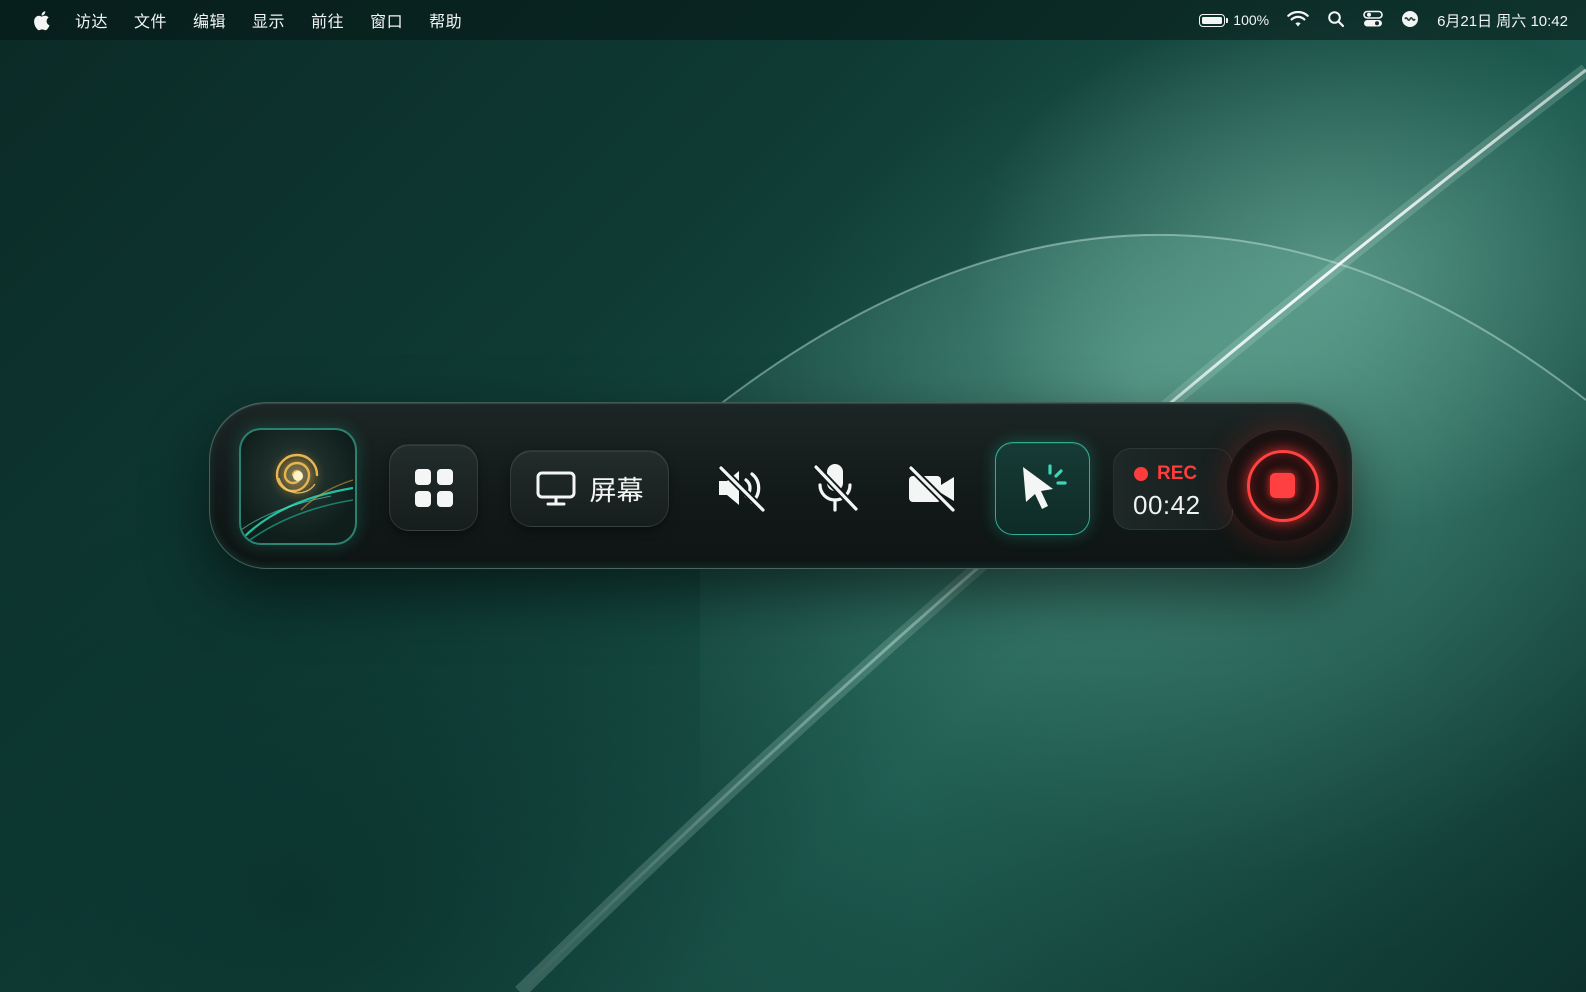  Describe the element at coordinates (42, 20) in the screenshot. I see `apple-logo-icon` at that location.